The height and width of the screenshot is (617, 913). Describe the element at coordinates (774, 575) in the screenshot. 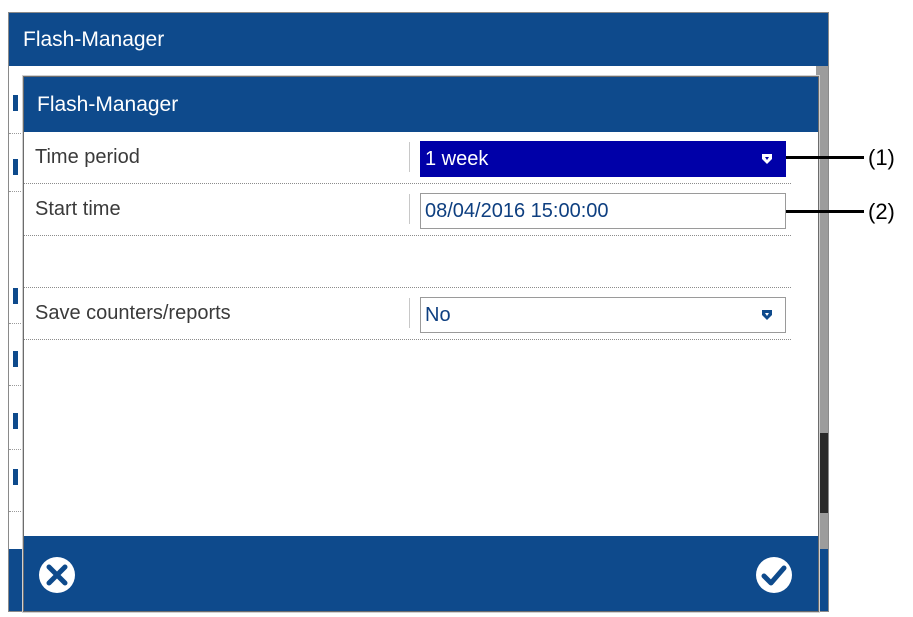

I see `check-circle-icon` at that location.